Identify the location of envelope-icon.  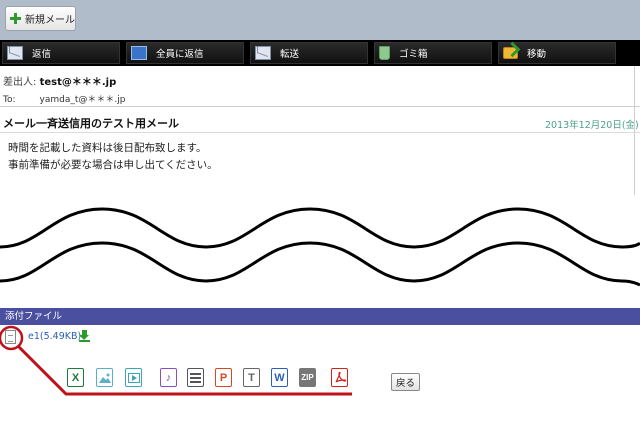
(15, 53).